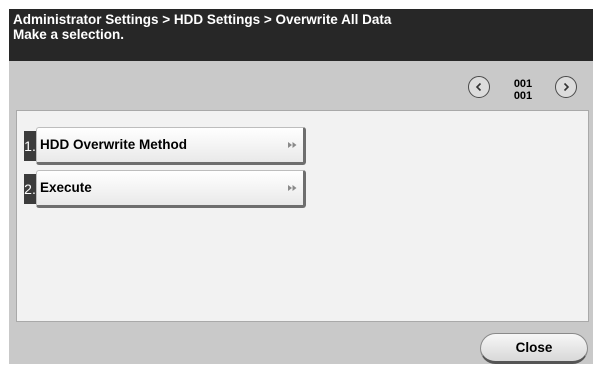 Image resolution: width=597 pixels, height=367 pixels. What do you see at coordinates (301, 343) in the screenshot?
I see `footer-bar: Close` at bounding box center [301, 343].